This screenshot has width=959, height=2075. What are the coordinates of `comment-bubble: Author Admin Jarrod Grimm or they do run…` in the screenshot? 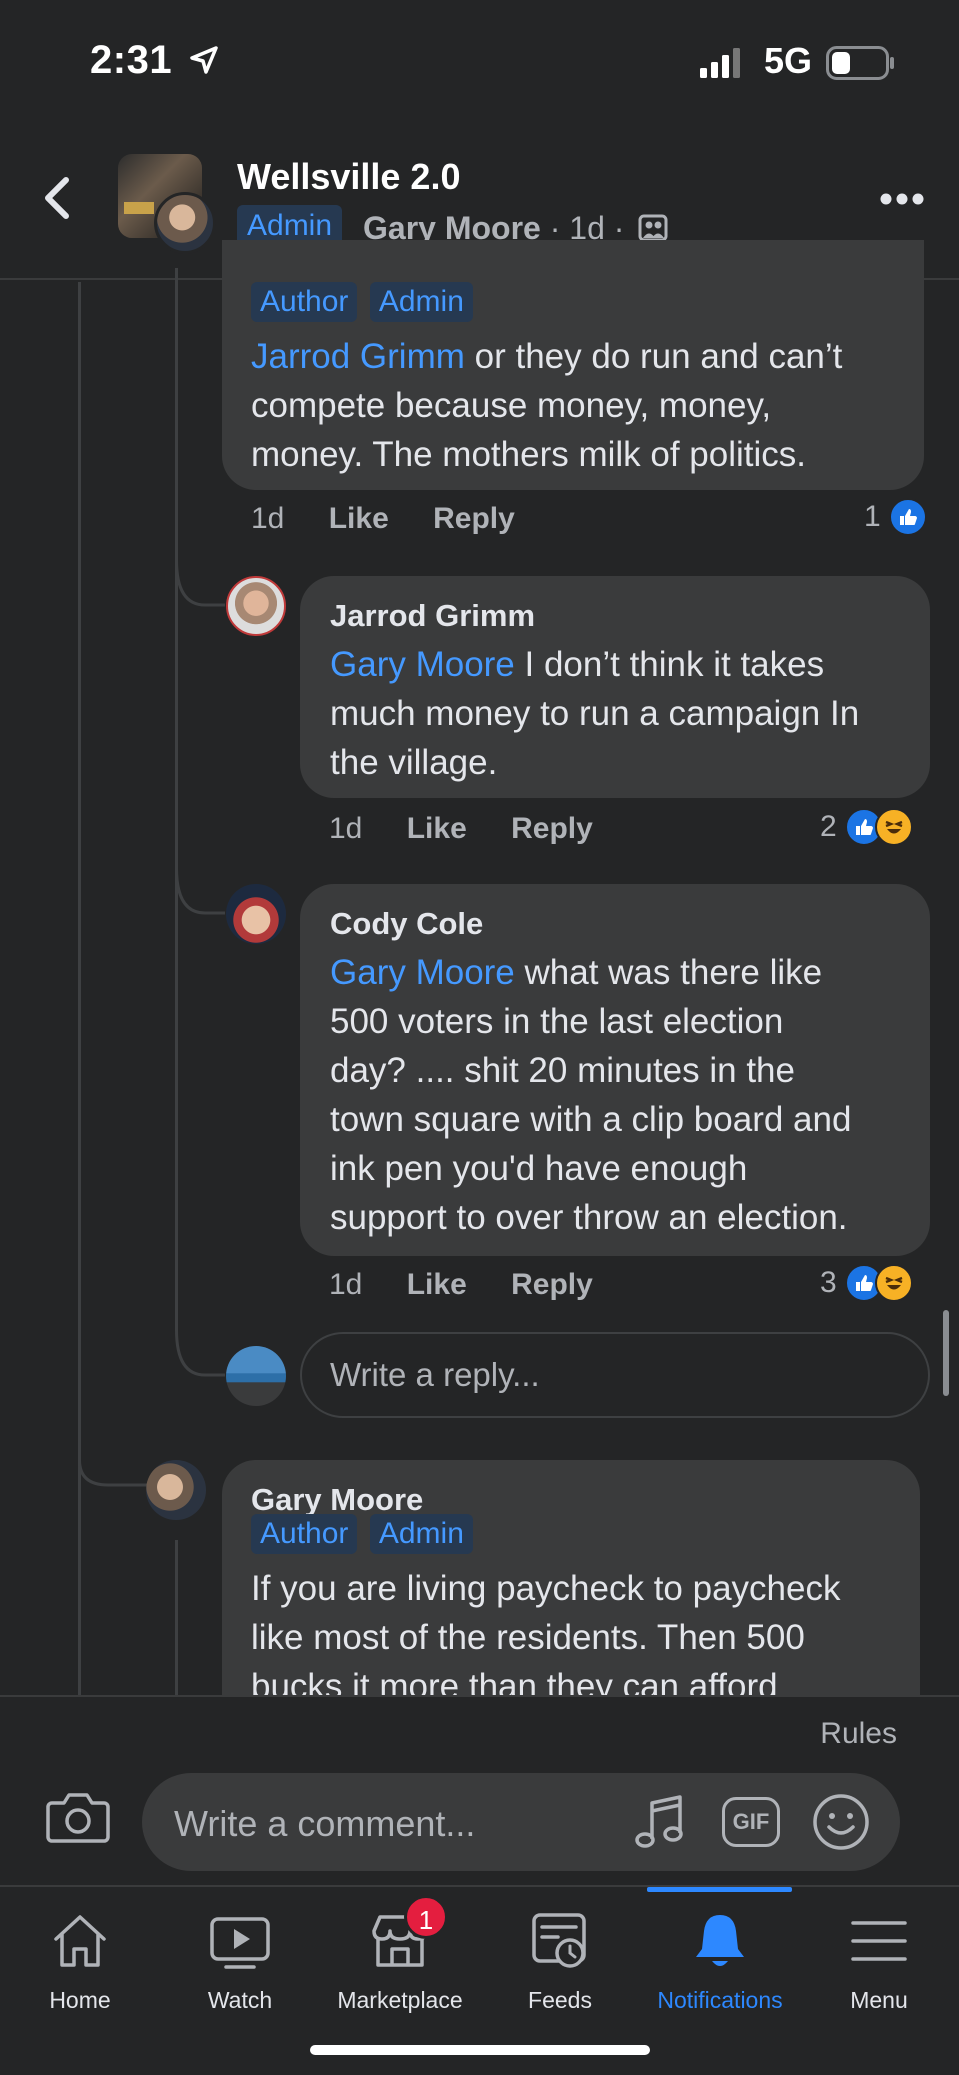 It's located at (573, 365).